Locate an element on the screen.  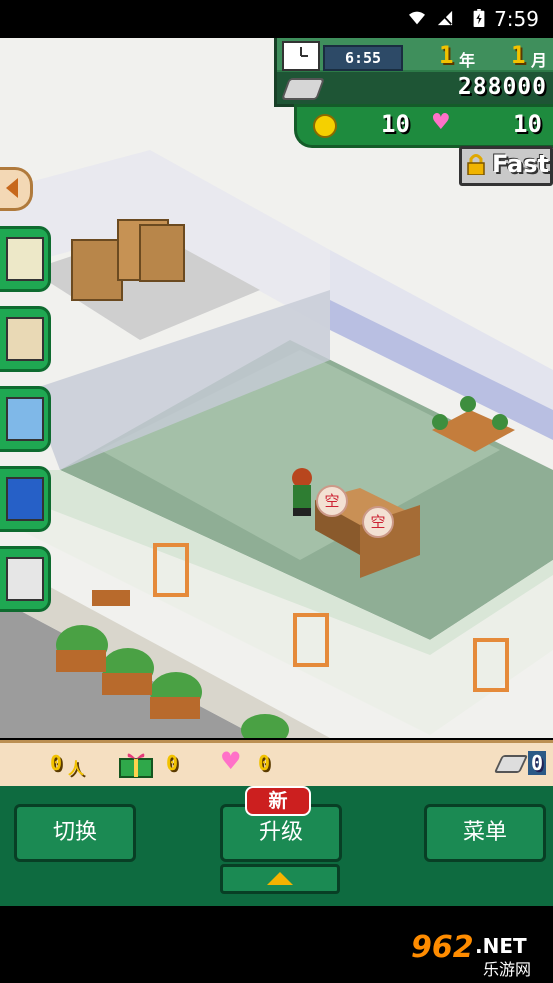
status-panel: 6:55 1 年 1 月 288000 is located at coordinates (413, 72).